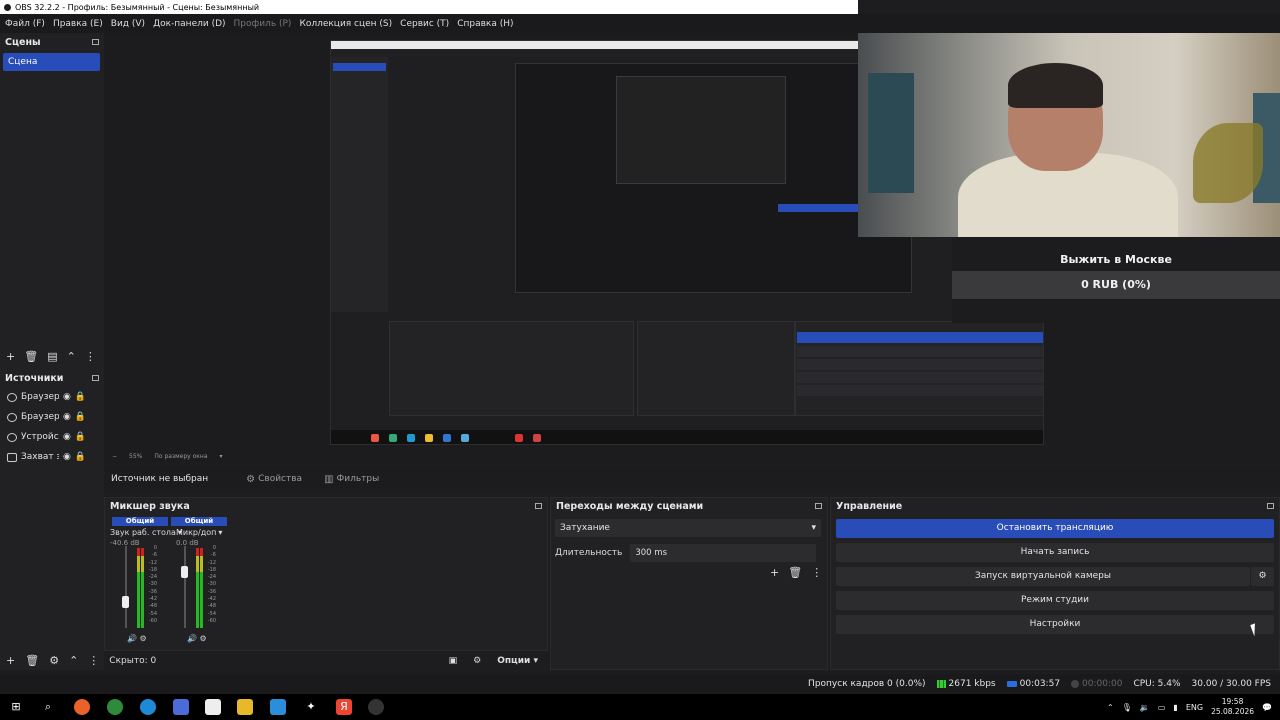 This screenshot has width=1280, height=720. I want to click on language-indicator: ENG, so click(1194, 707).